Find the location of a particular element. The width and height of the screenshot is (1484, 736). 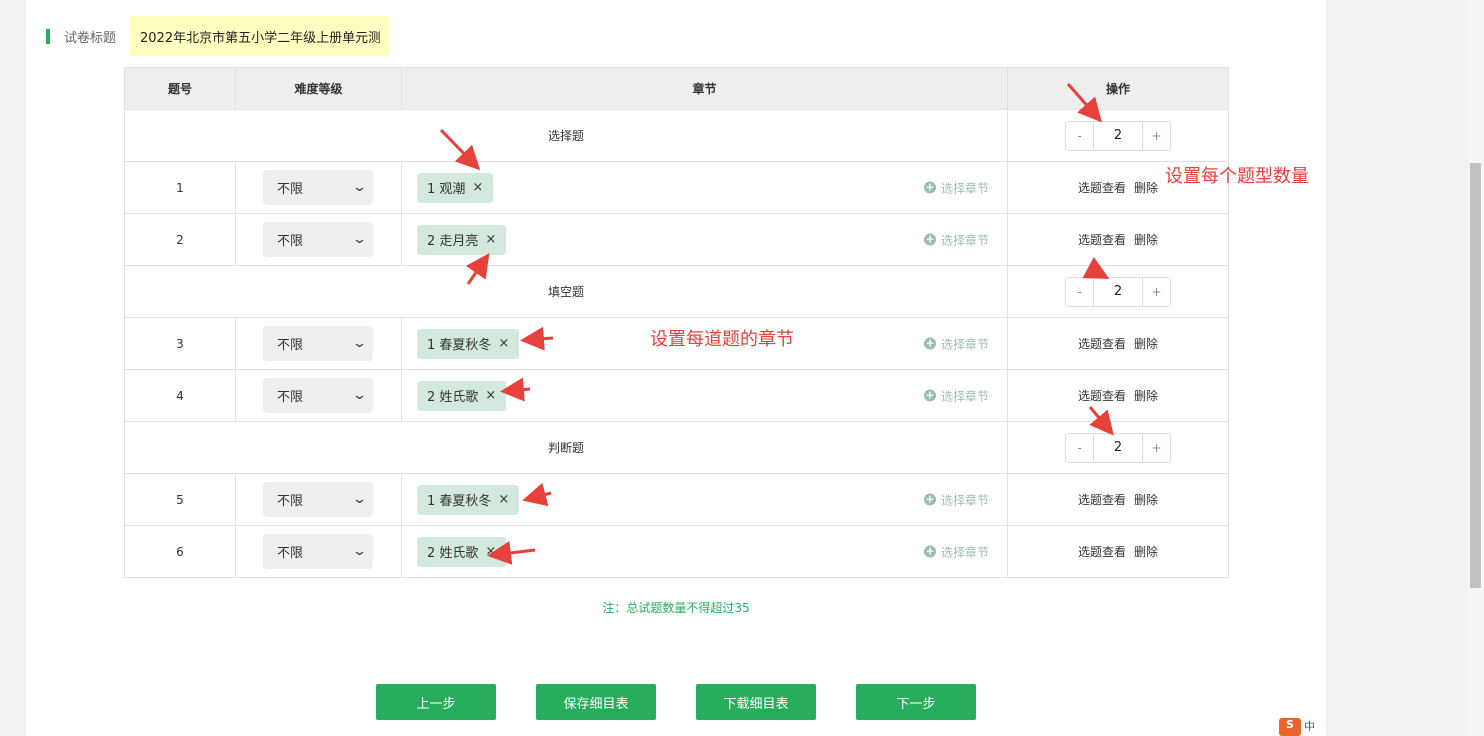

system-tray: S 中 is located at coordinates (1297, 727).